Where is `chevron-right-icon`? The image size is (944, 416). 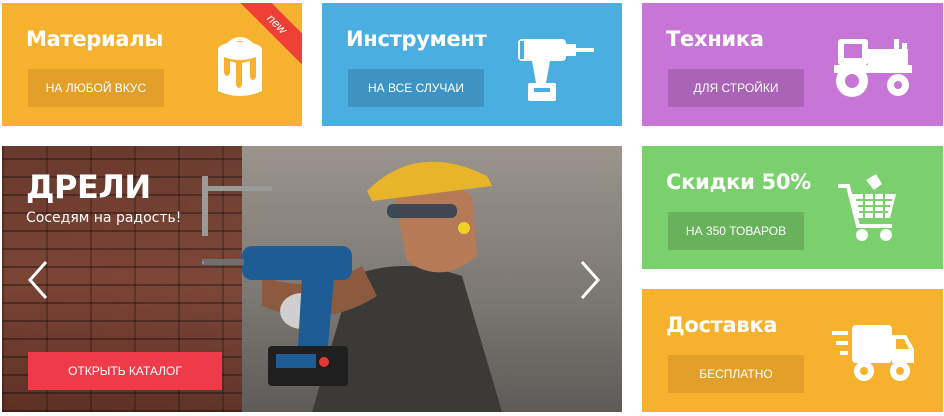
chevron-right-icon is located at coordinates (590, 280).